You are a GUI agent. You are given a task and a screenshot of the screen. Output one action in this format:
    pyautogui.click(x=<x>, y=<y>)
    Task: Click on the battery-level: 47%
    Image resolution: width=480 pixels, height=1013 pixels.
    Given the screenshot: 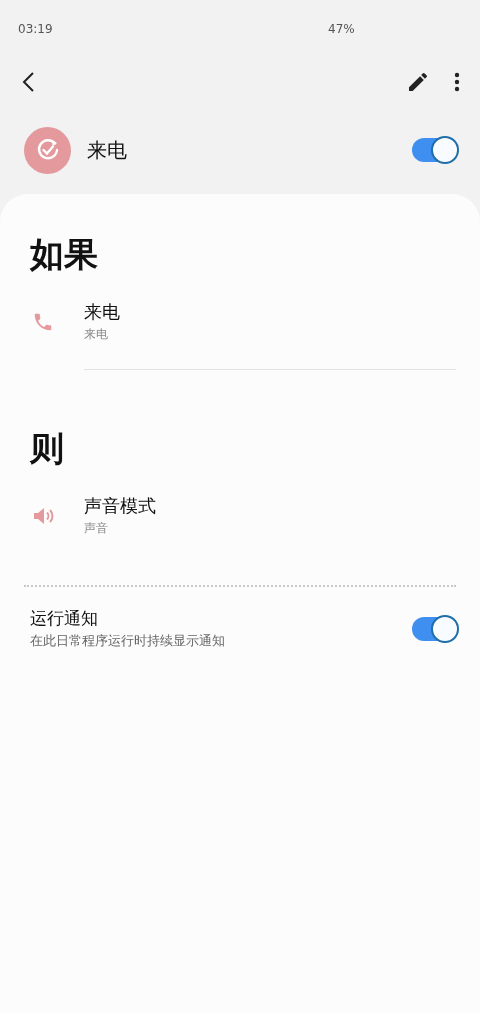 What is the action you would take?
    pyautogui.click(x=341, y=29)
    